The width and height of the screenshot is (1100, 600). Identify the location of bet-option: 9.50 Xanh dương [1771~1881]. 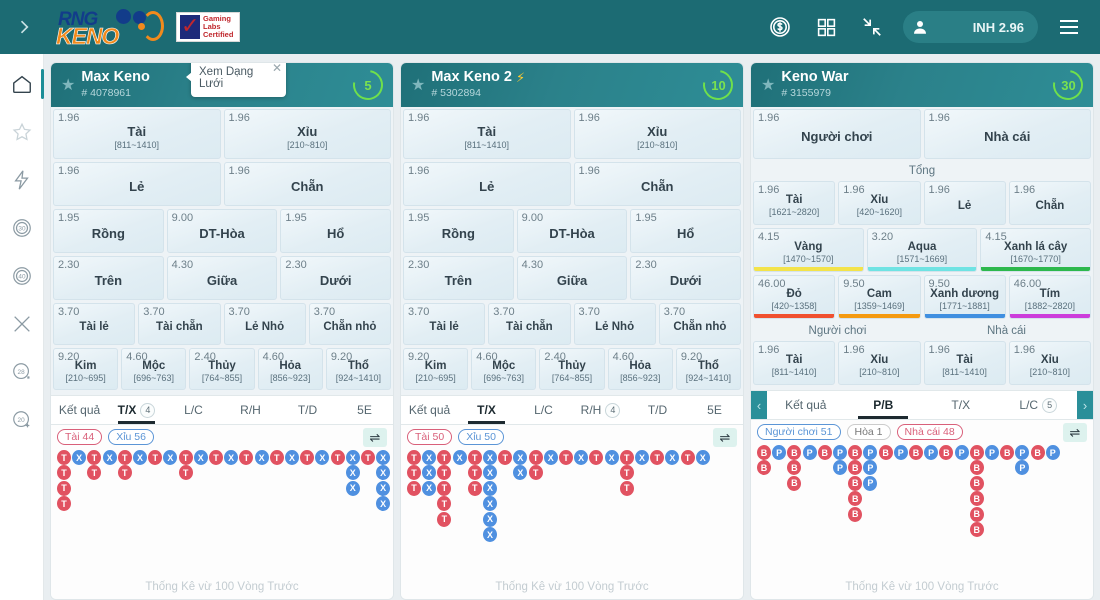
(964, 297).